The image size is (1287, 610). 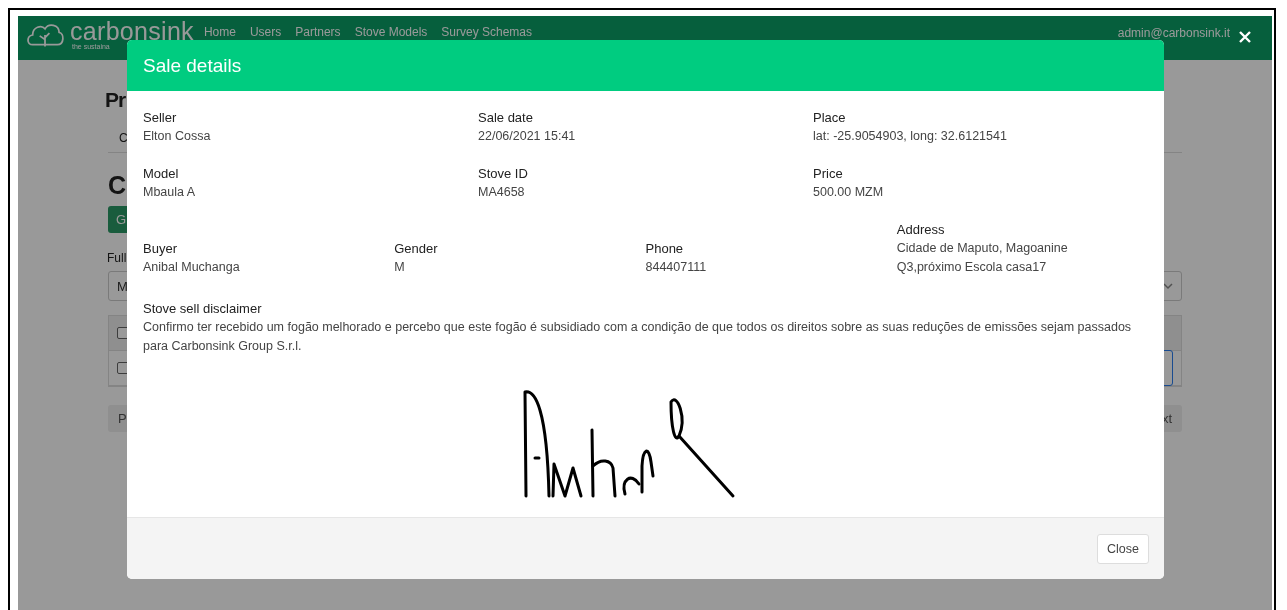 What do you see at coordinates (503, 174) in the screenshot?
I see `field-label: Stove ID` at bounding box center [503, 174].